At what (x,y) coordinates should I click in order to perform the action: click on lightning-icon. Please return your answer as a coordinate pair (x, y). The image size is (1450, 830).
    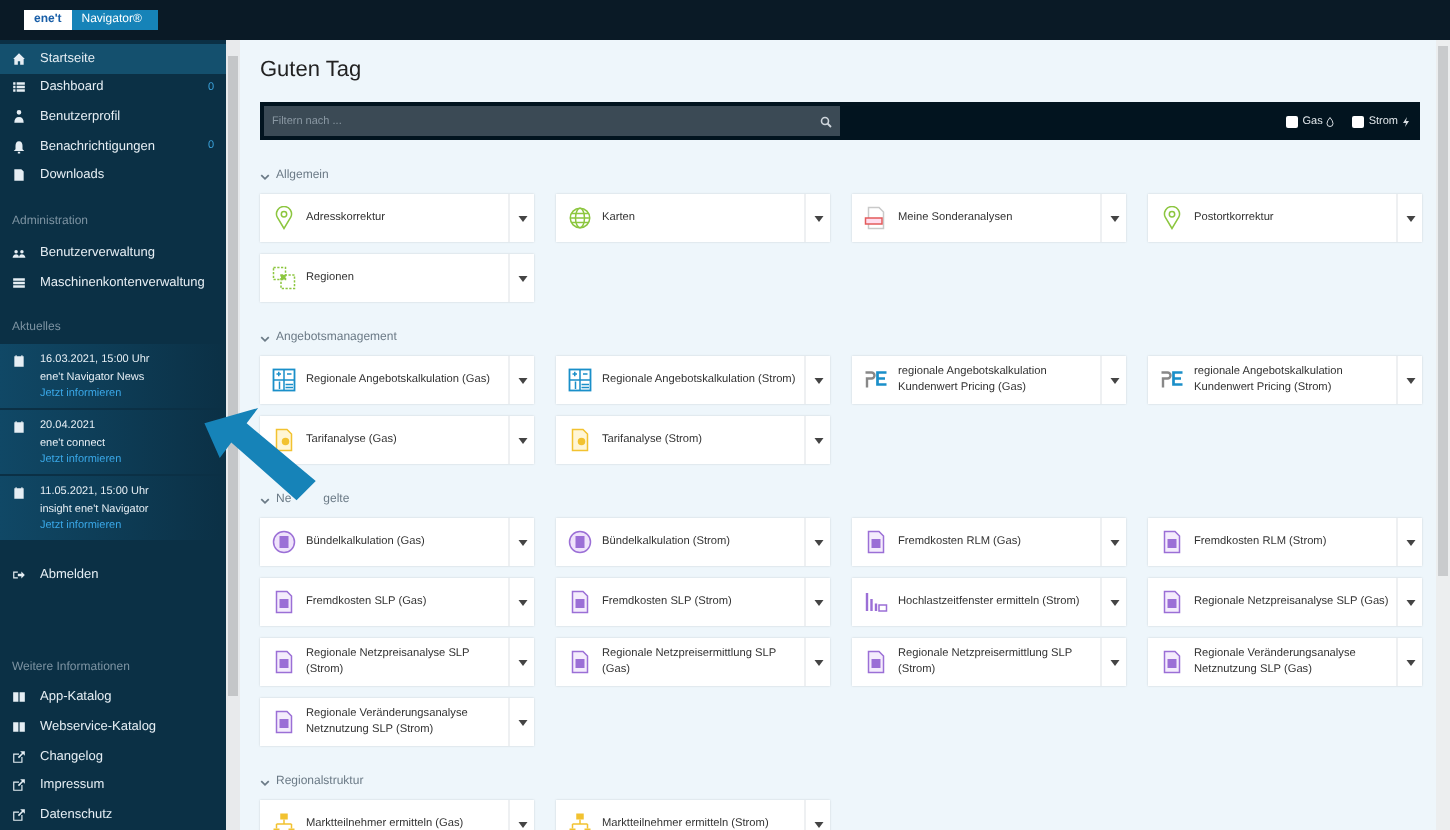
    Looking at the image, I should click on (1406, 121).